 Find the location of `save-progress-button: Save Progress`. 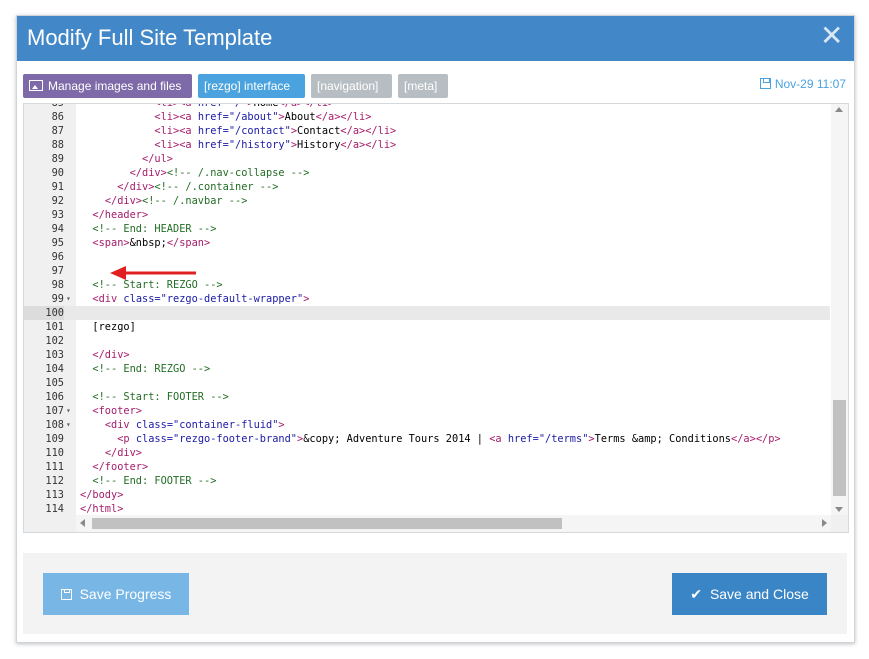

save-progress-button: Save Progress is located at coordinates (116, 594).